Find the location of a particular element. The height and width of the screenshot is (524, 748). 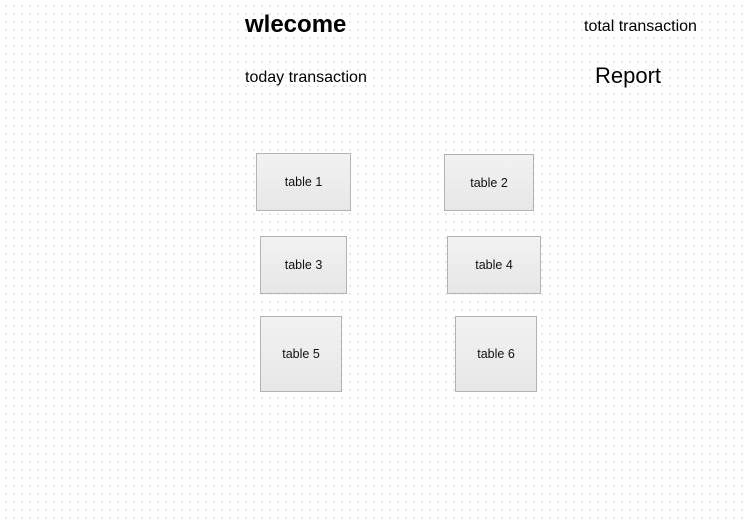

table-3-button: table 3 is located at coordinates (303, 265).